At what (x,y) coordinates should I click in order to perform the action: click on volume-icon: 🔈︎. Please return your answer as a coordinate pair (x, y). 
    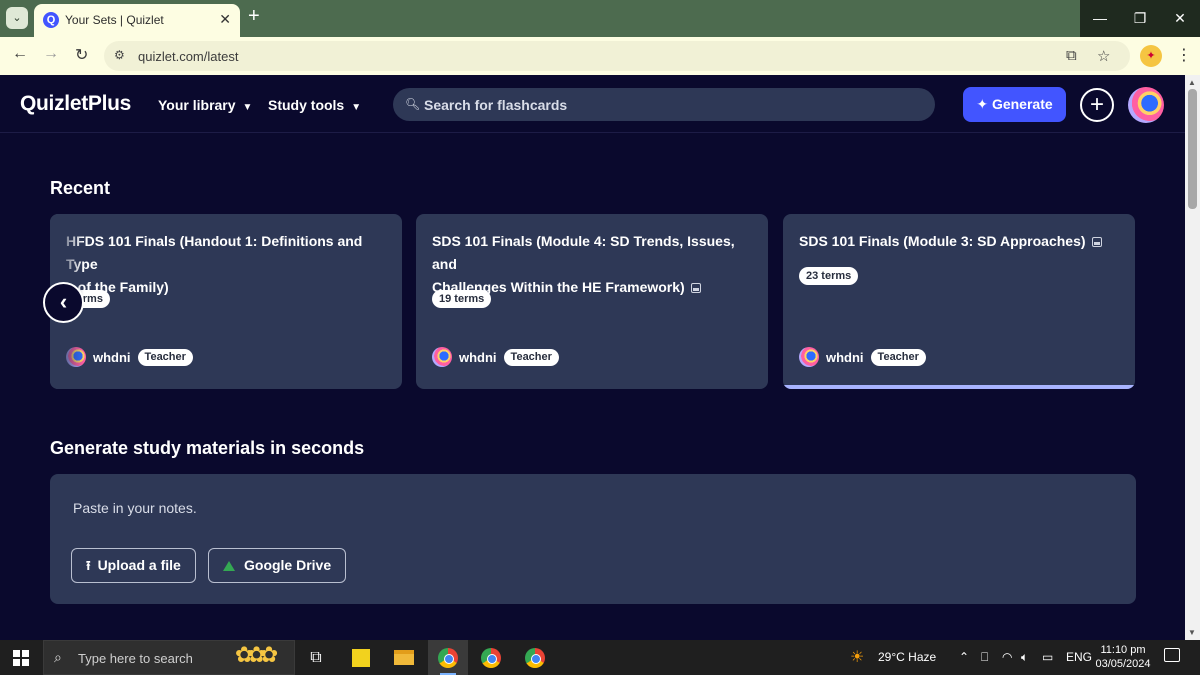
    Looking at the image, I should click on (1024, 657).